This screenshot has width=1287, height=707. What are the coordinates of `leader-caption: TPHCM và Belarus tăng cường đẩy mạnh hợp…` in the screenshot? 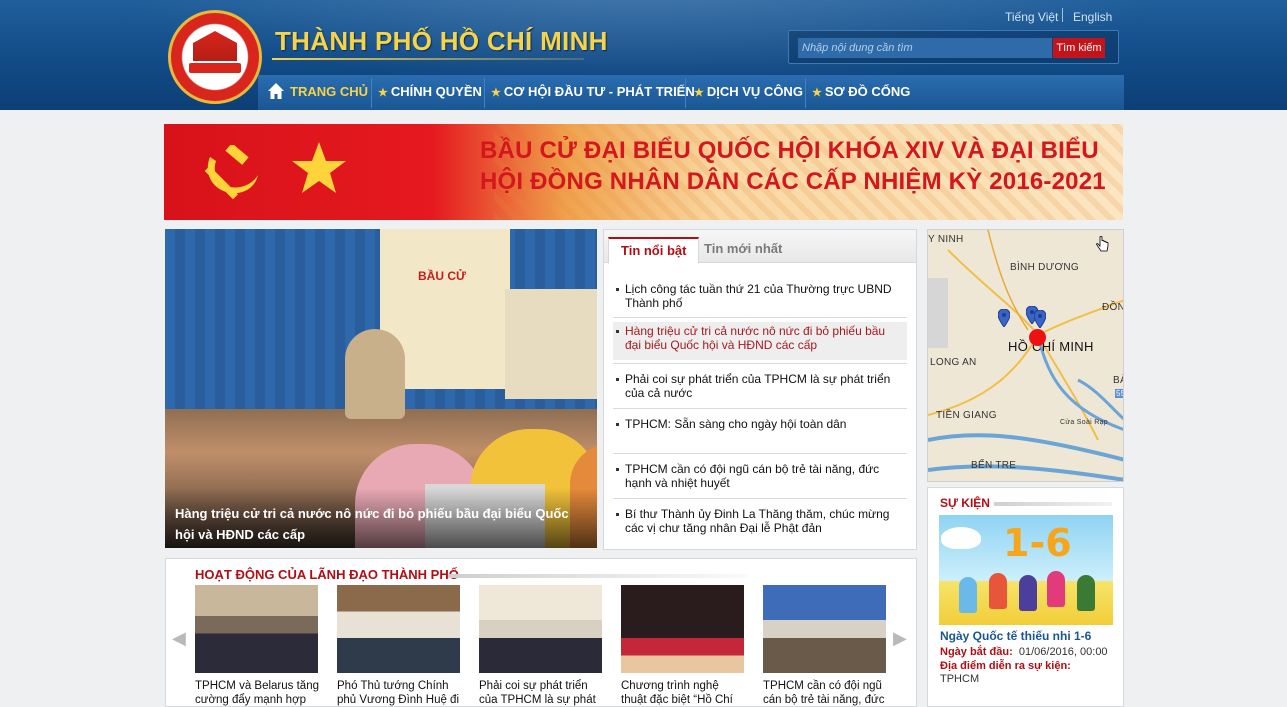 It's located at (258, 693).